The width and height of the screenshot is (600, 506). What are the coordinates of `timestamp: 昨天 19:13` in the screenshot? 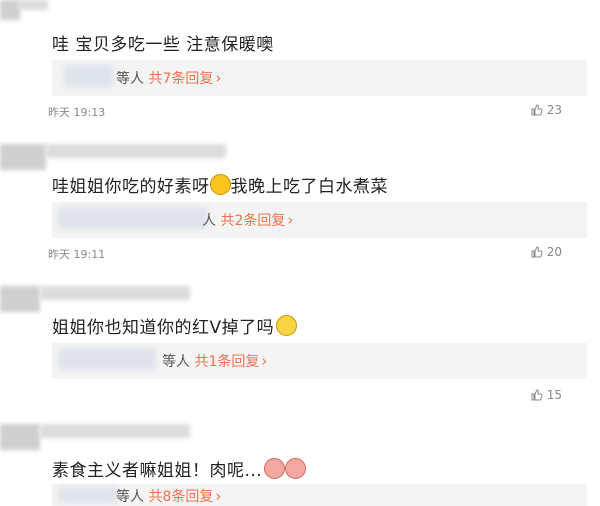 It's located at (77, 112).